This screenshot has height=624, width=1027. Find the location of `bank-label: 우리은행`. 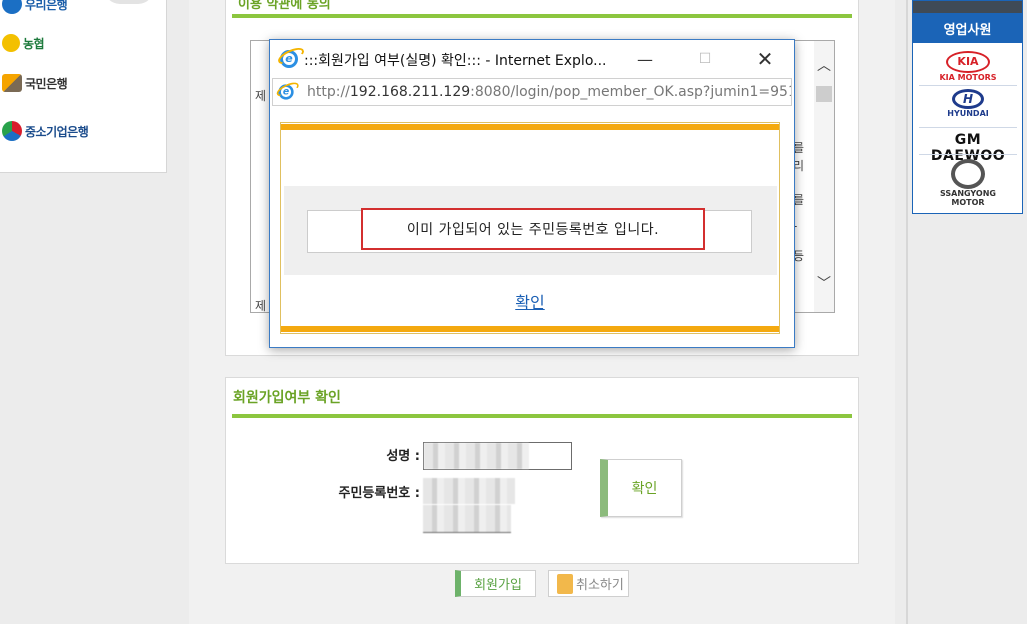

bank-label: 우리은행 is located at coordinates (46, 6).